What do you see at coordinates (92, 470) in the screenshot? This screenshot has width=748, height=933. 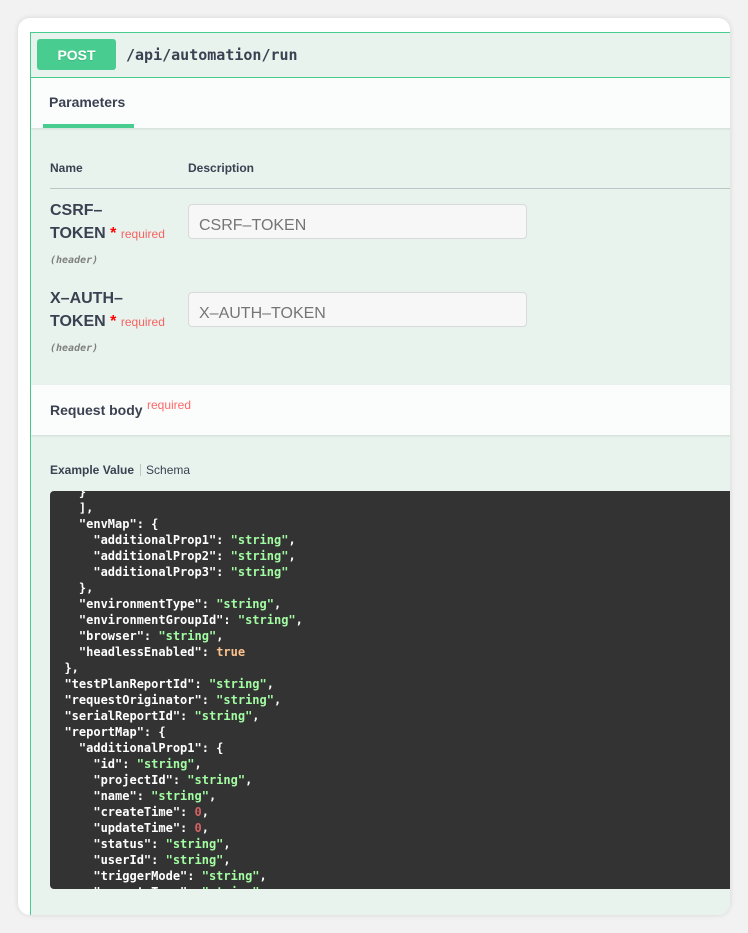 I see `tab-example-value: Example Value` at bounding box center [92, 470].